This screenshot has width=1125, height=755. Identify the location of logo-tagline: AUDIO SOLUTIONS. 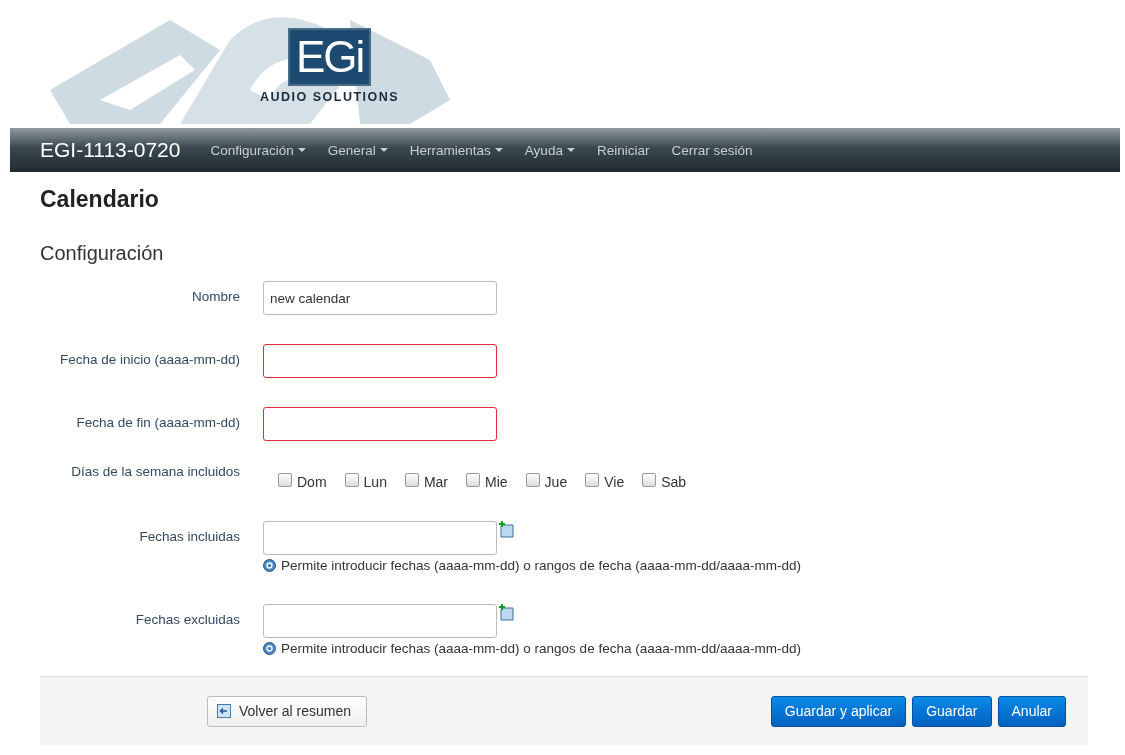
(330, 97).